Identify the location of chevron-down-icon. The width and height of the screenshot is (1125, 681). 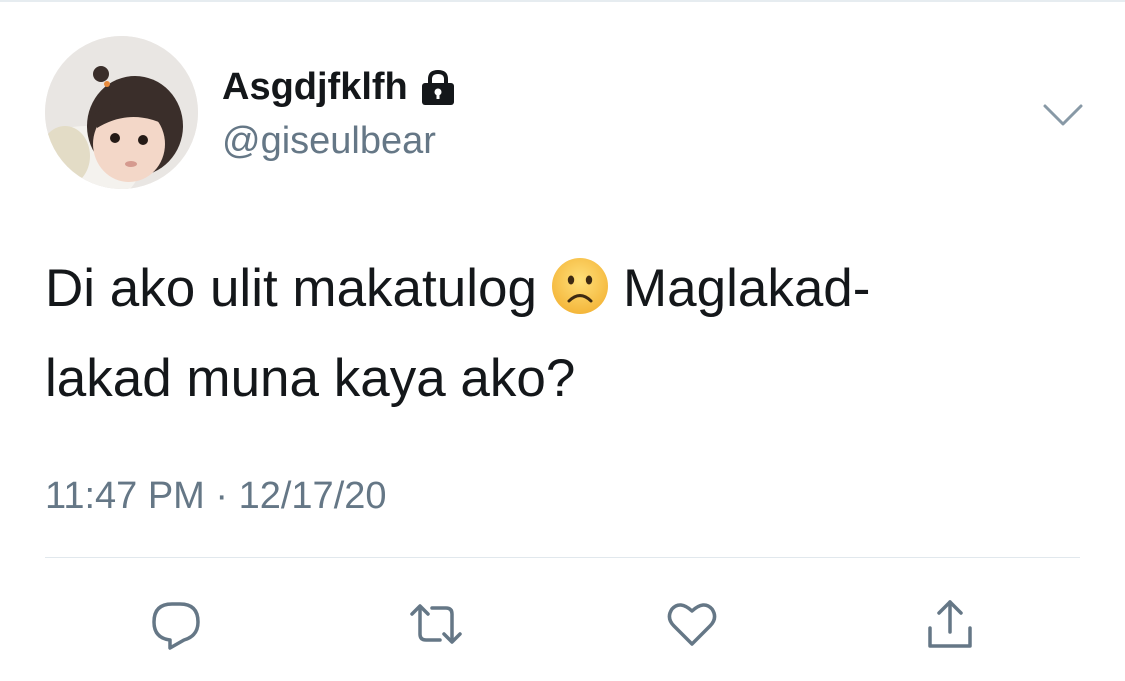
(1063, 115).